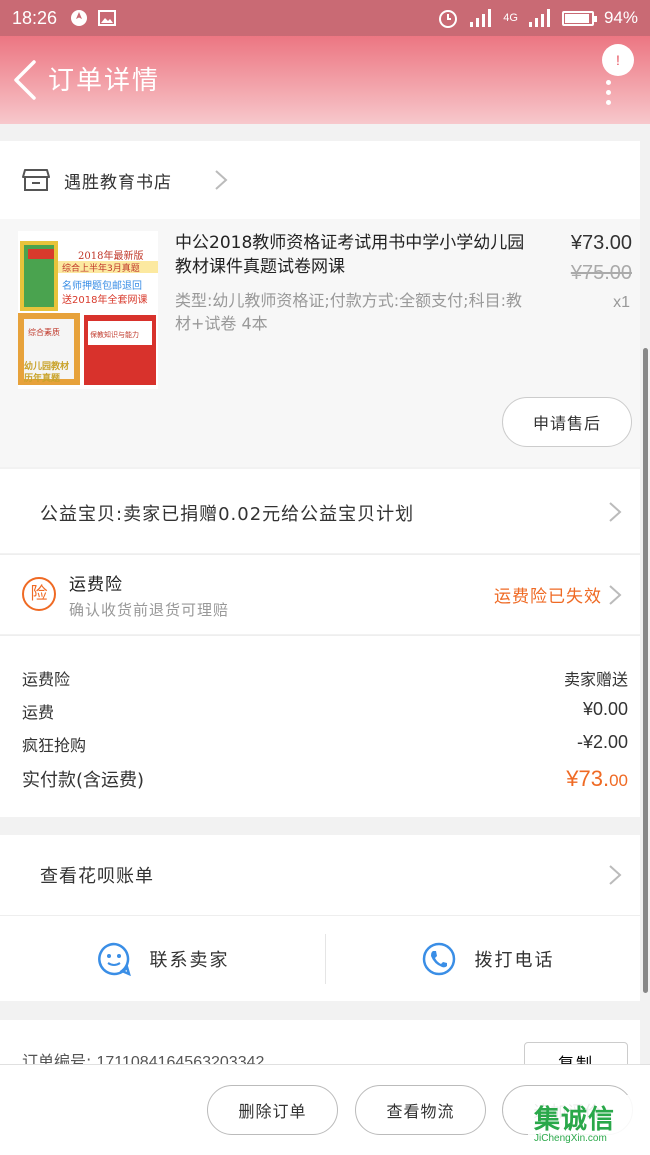 The width and height of the screenshot is (650, 1155). I want to click on cover-banner-mid: 综合上半年3月真题, so click(101, 268).